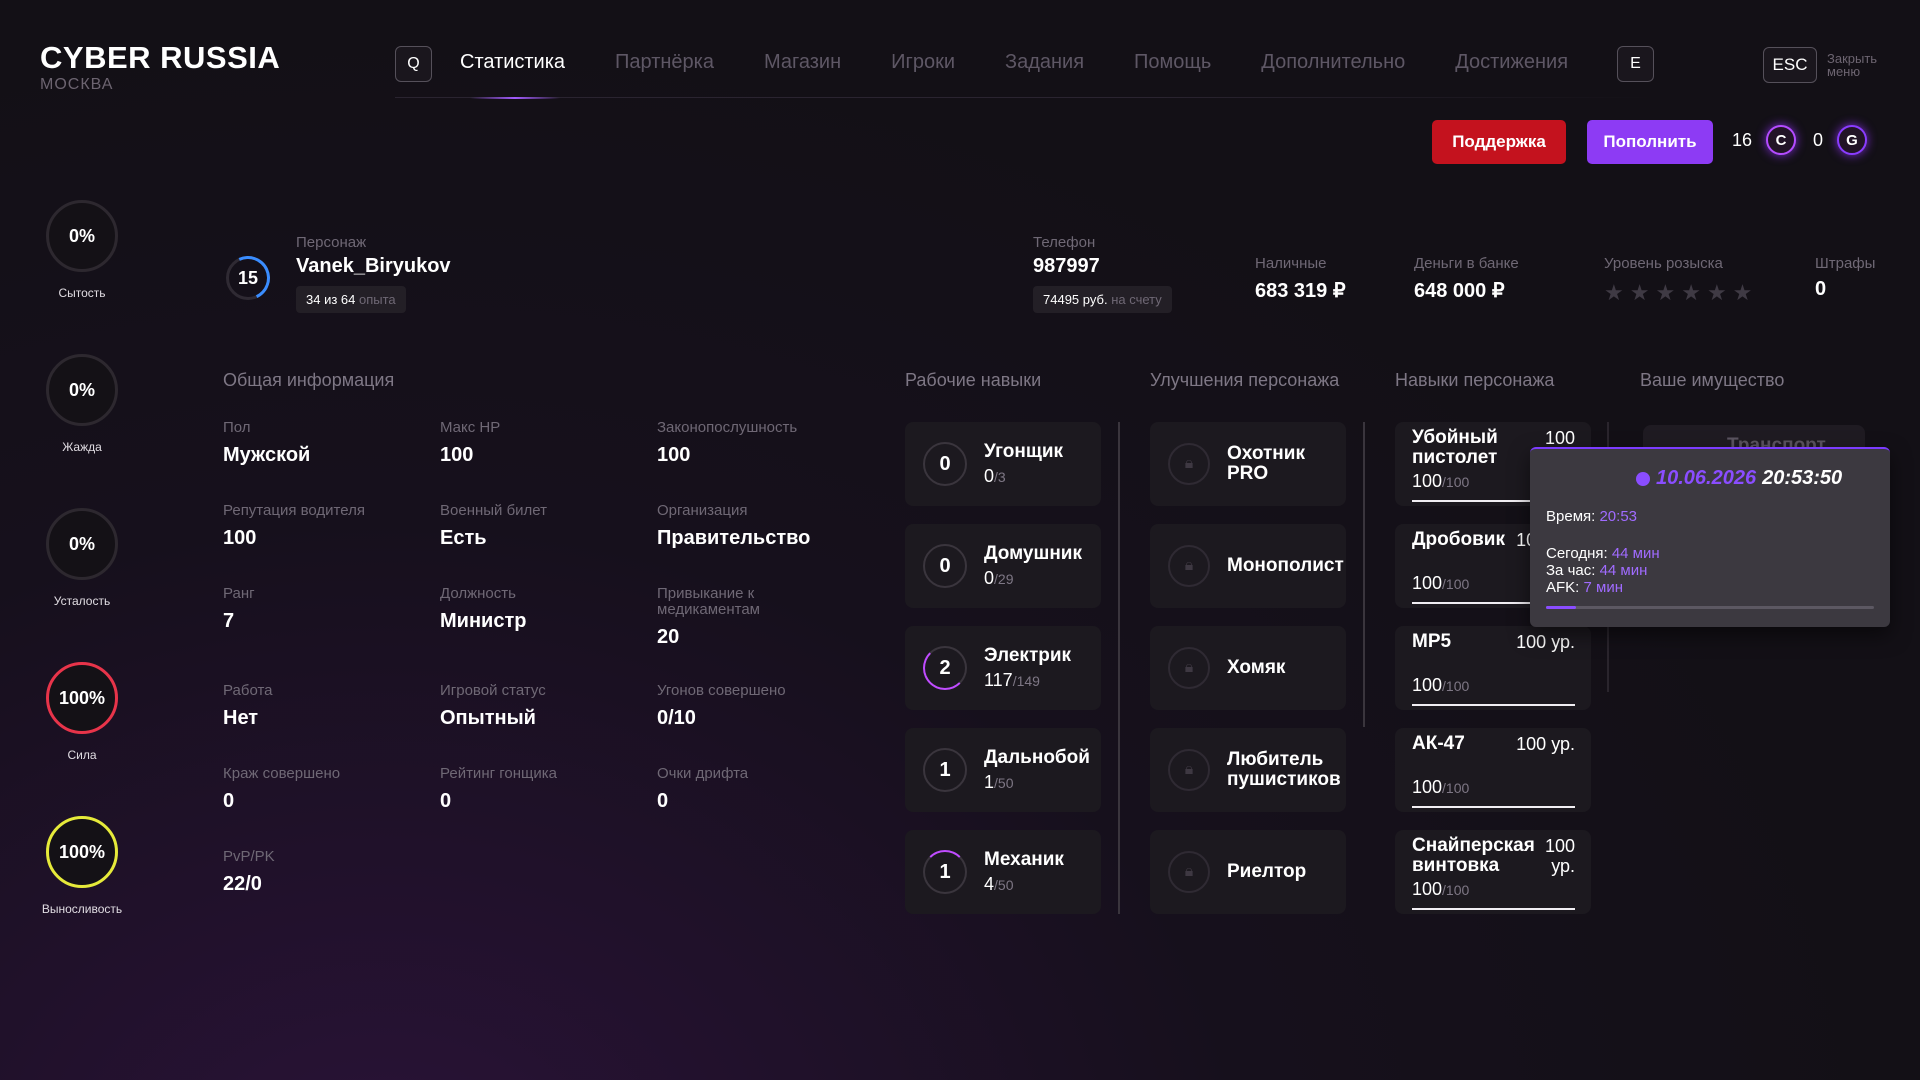 The width and height of the screenshot is (1920, 1080). What do you see at coordinates (1028, 655) in the screenshot?
I see `skill-name: Электрик` at bounding box center [1028, 655].